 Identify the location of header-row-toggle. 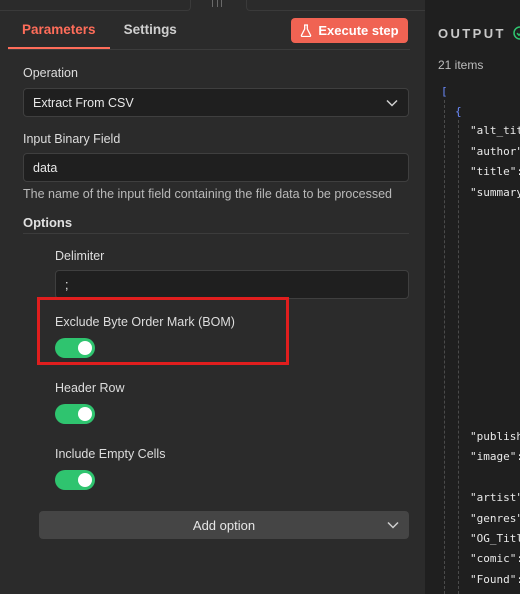
(75, 414).